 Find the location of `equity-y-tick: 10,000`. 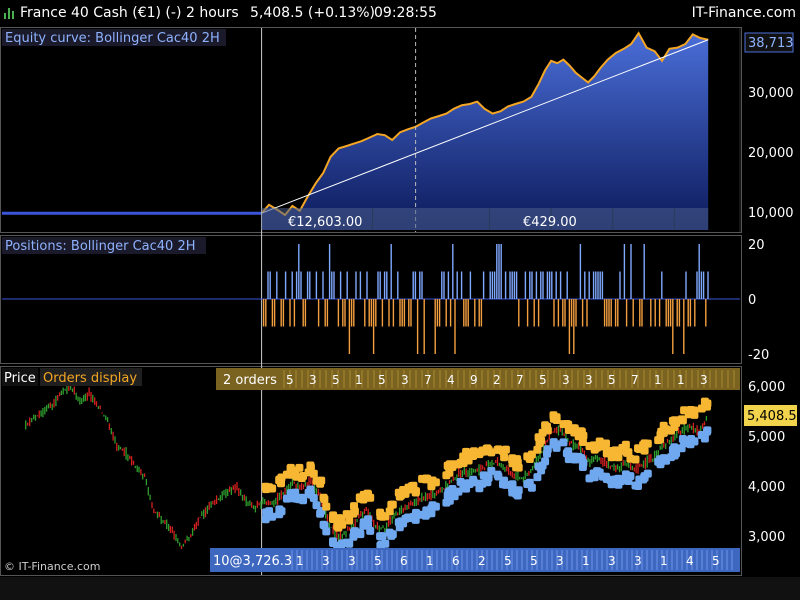

equity-y-tick: 10,000 is located at coordinates (771, 213).